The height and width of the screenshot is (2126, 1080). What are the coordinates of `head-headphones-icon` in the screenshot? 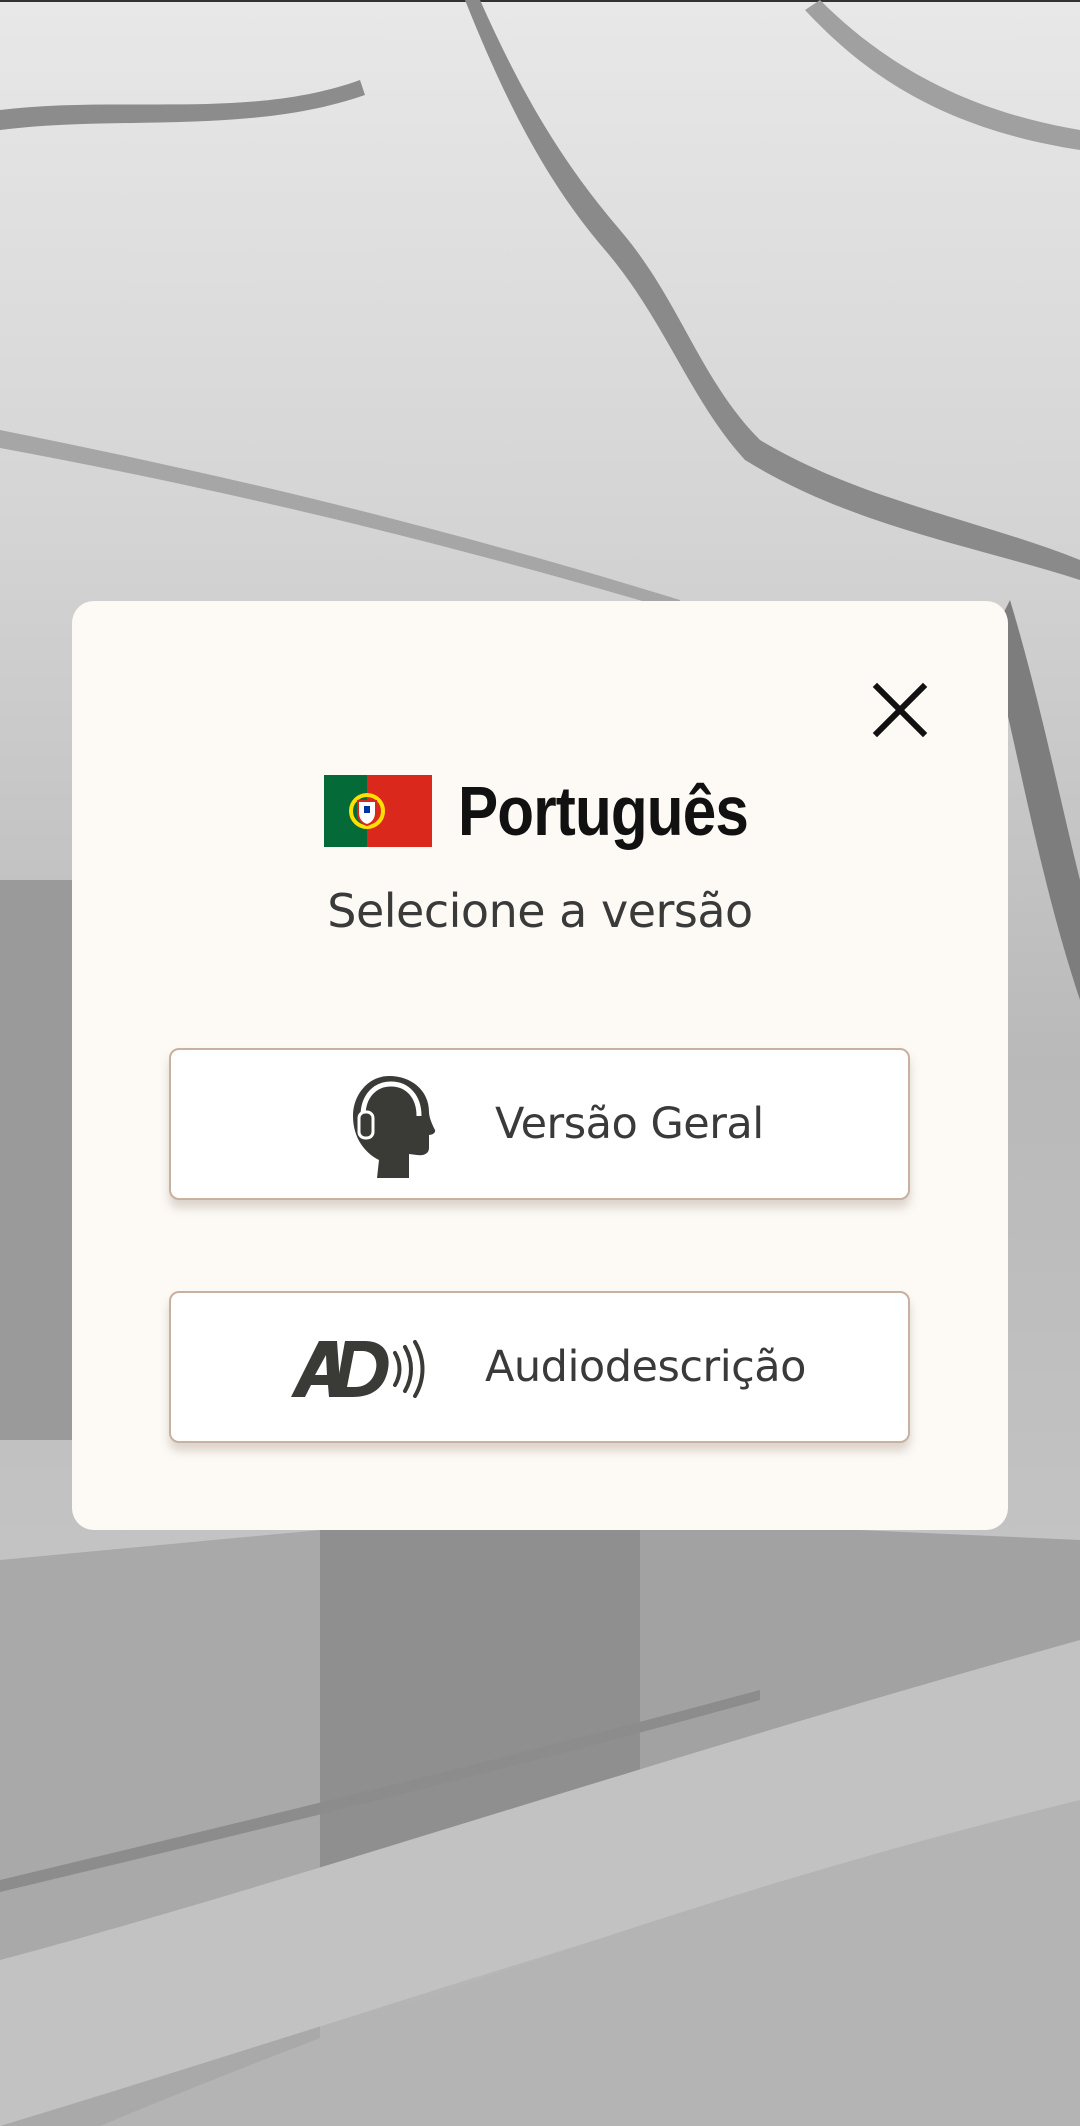 It's located at (394, 1127).